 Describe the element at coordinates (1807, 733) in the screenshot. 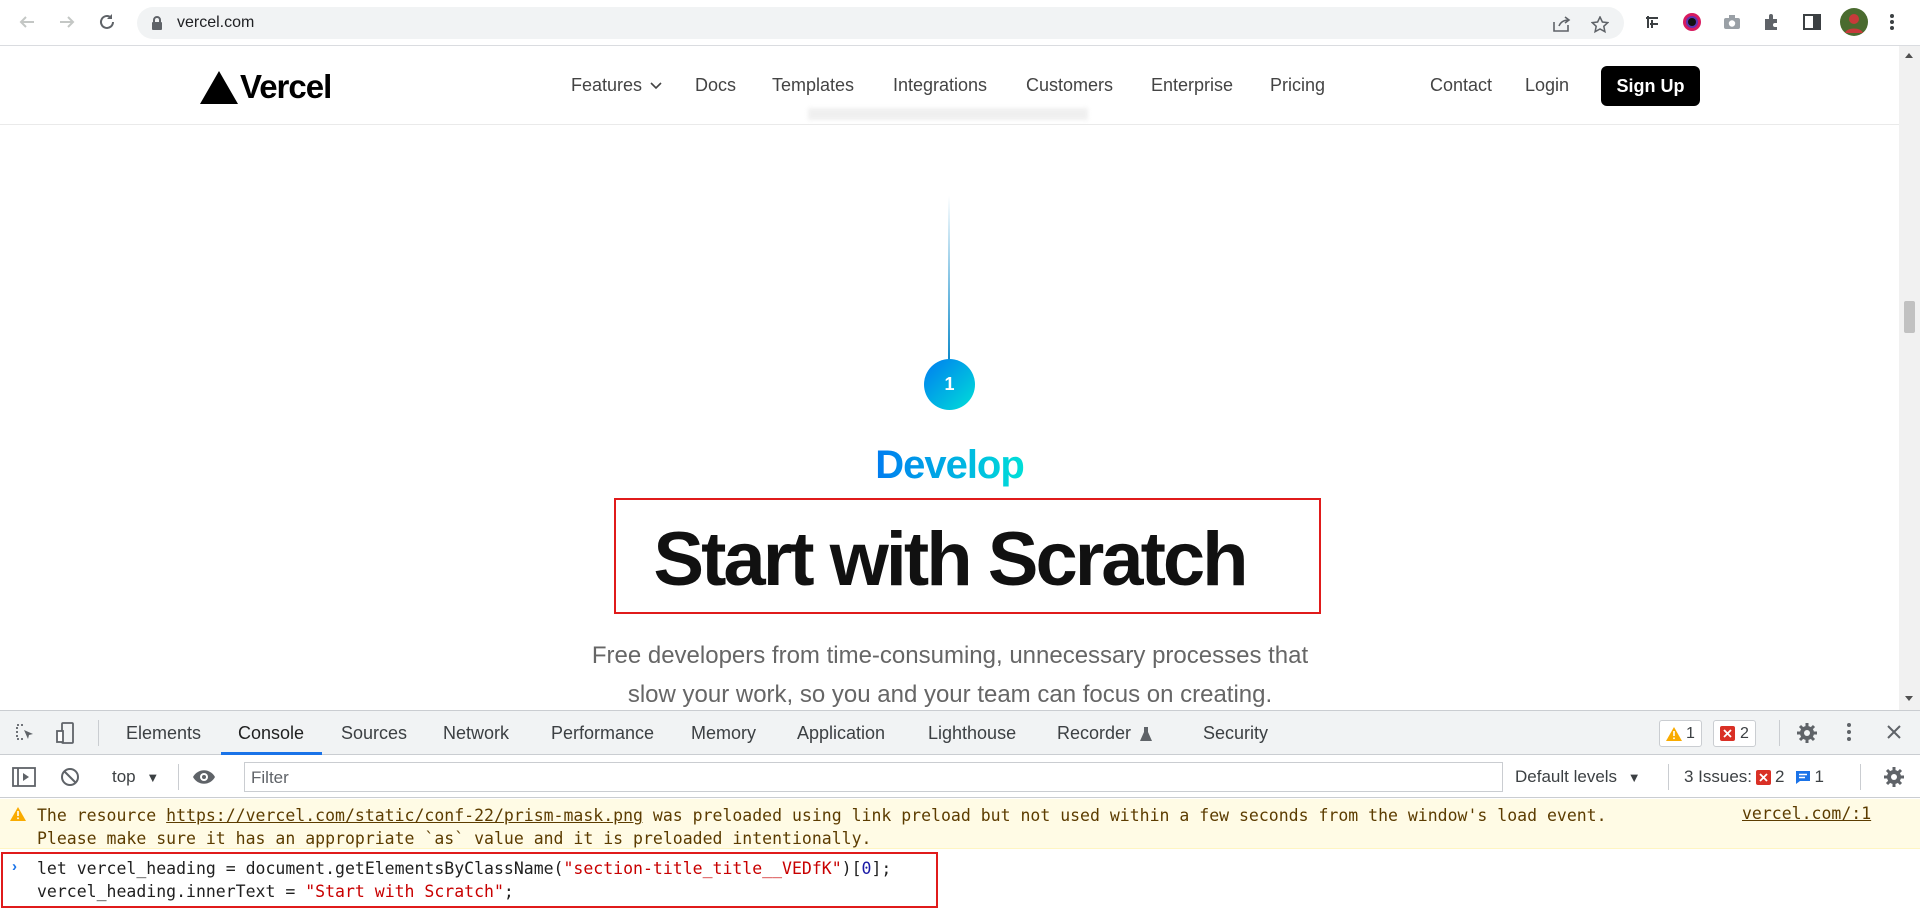

I see `devtools-settings-gear-icon` at that location.